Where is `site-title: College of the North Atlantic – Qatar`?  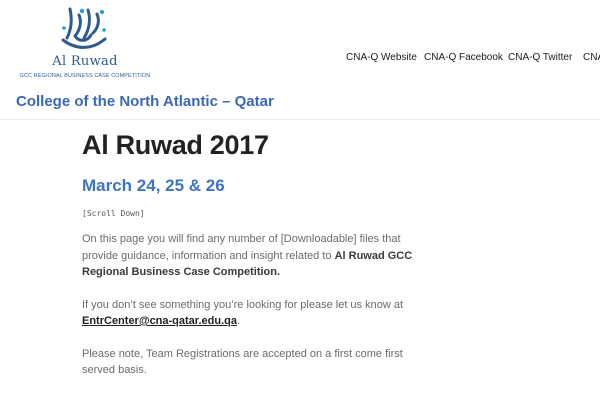
site-title: College of the North Atlantic – Qatar is located at coordinates (145, 101).